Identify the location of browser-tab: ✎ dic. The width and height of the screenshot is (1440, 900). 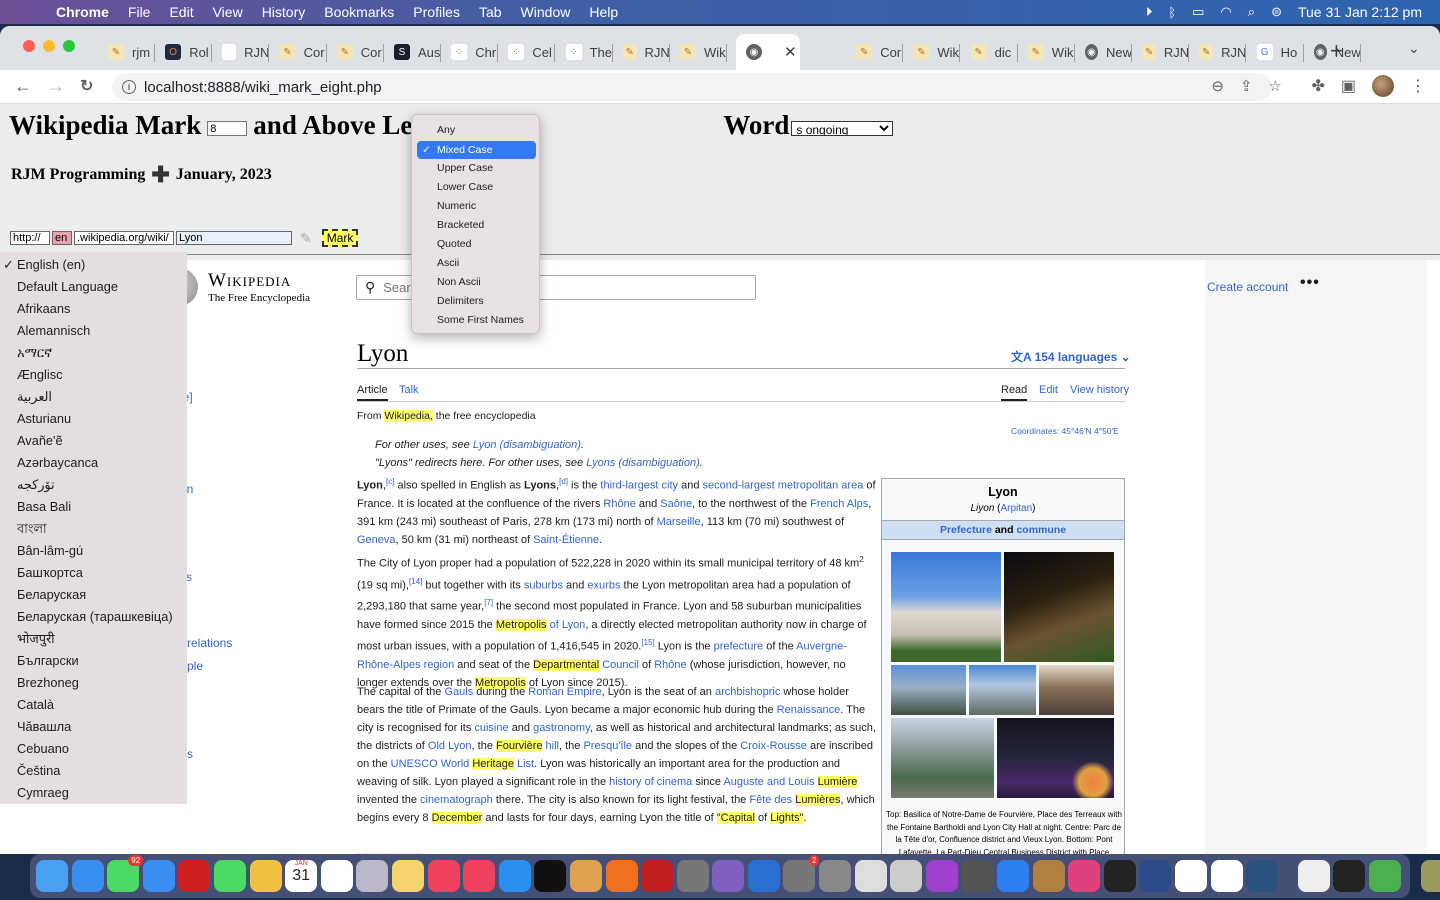
(989, 52).